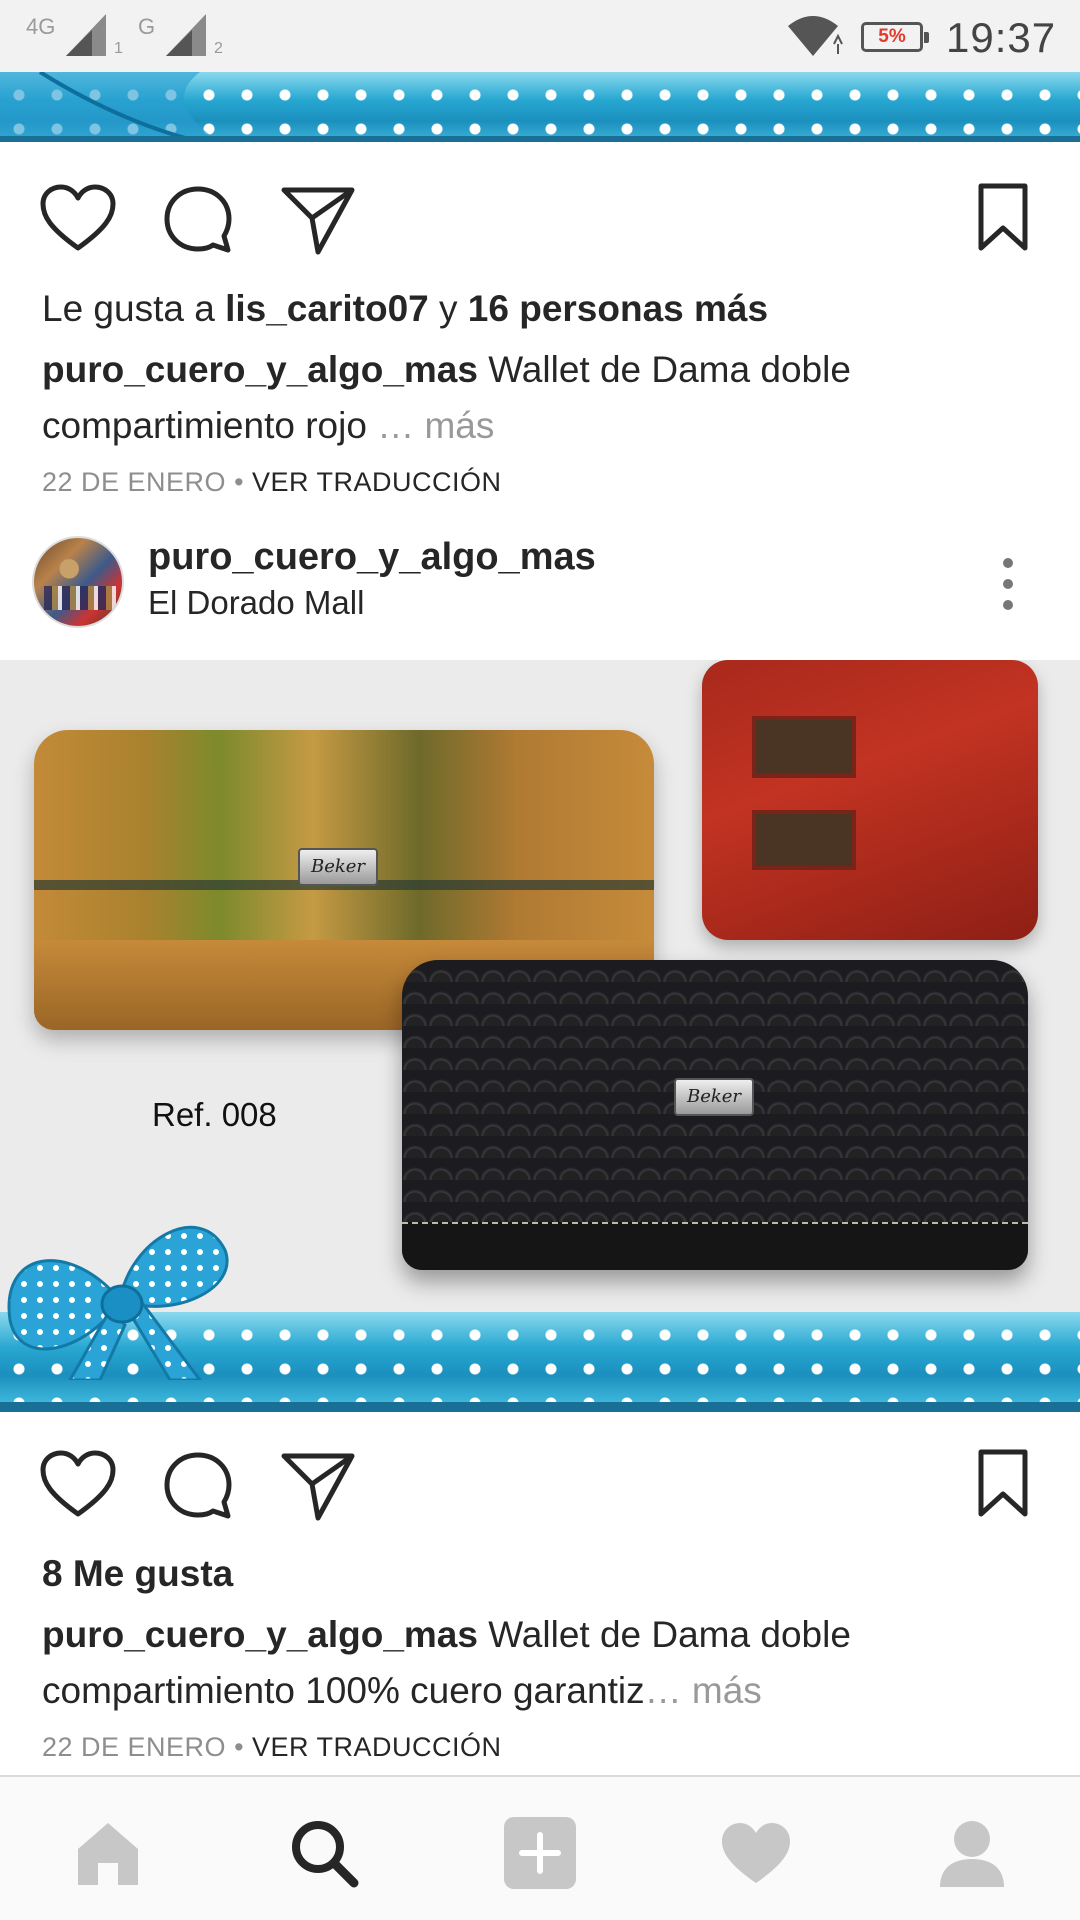  I want to click on nav-activity, so click(756, 1853).